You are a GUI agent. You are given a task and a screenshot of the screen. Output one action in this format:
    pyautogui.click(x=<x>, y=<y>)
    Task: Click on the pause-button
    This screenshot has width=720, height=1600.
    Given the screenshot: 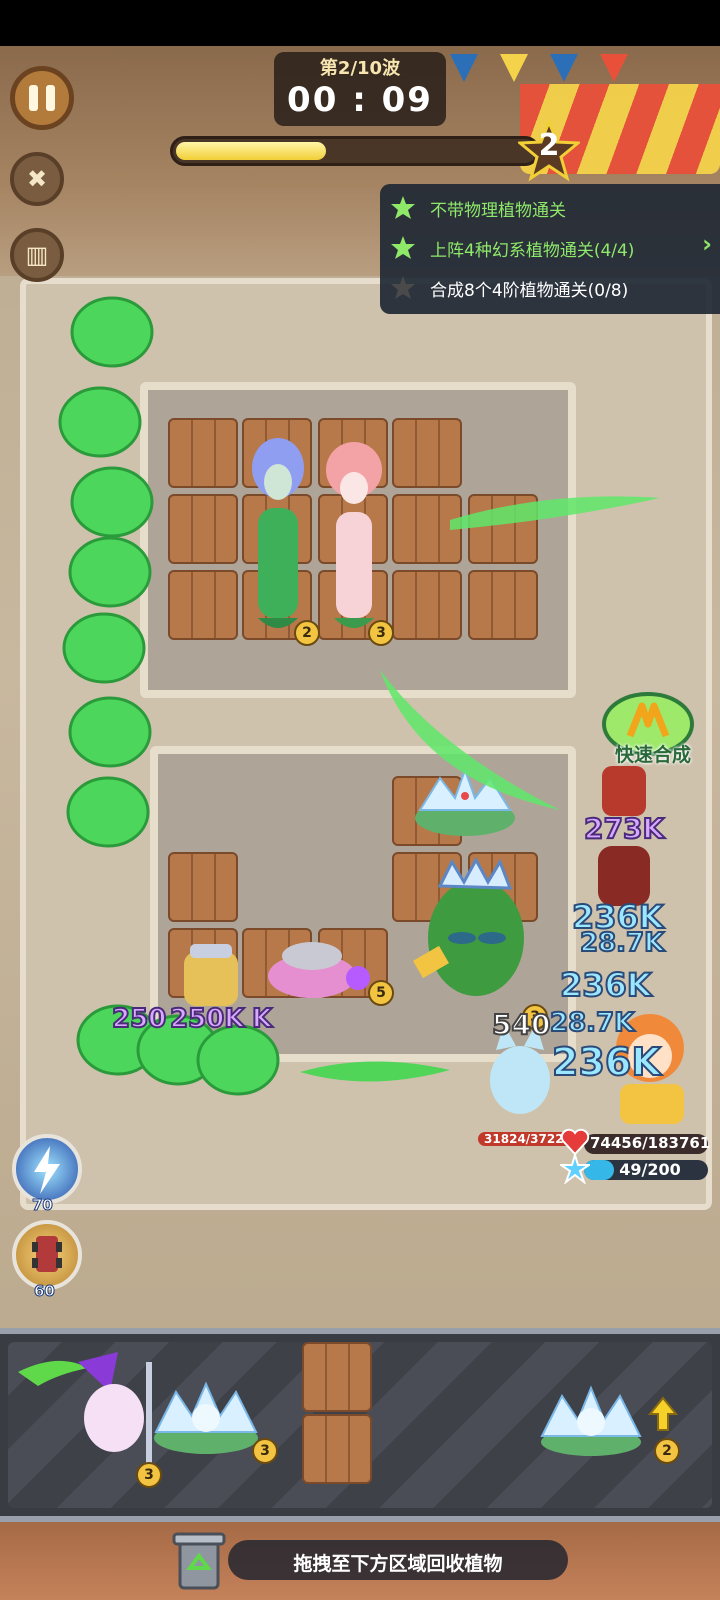 What is the action you would take?
    pyautogui.click(x=42, y=98)
    